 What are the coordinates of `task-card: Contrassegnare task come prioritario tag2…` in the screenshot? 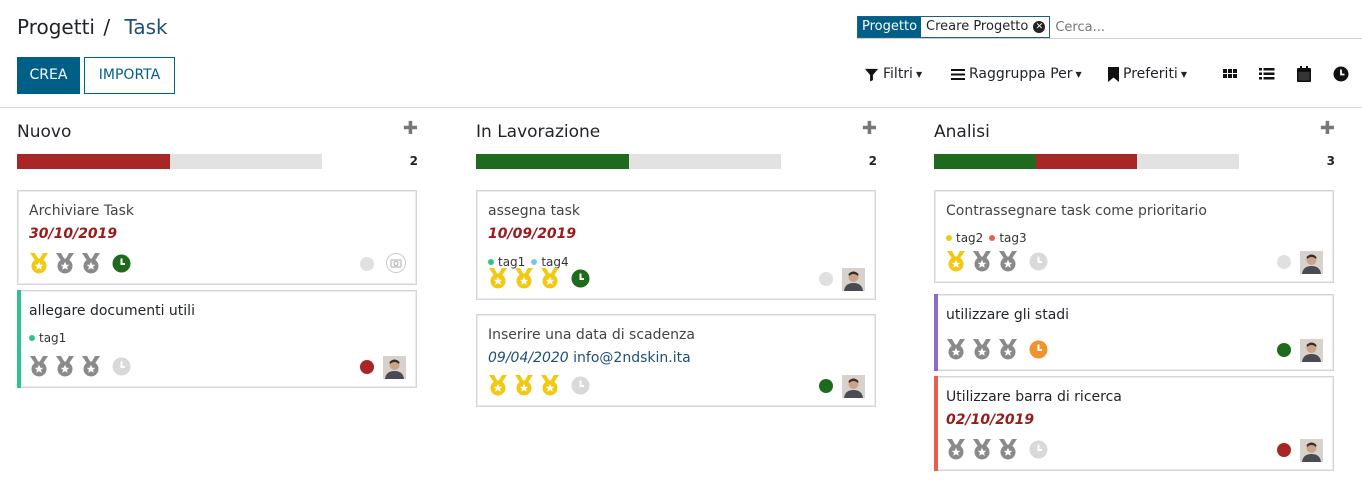 It's located at (1134, 236).